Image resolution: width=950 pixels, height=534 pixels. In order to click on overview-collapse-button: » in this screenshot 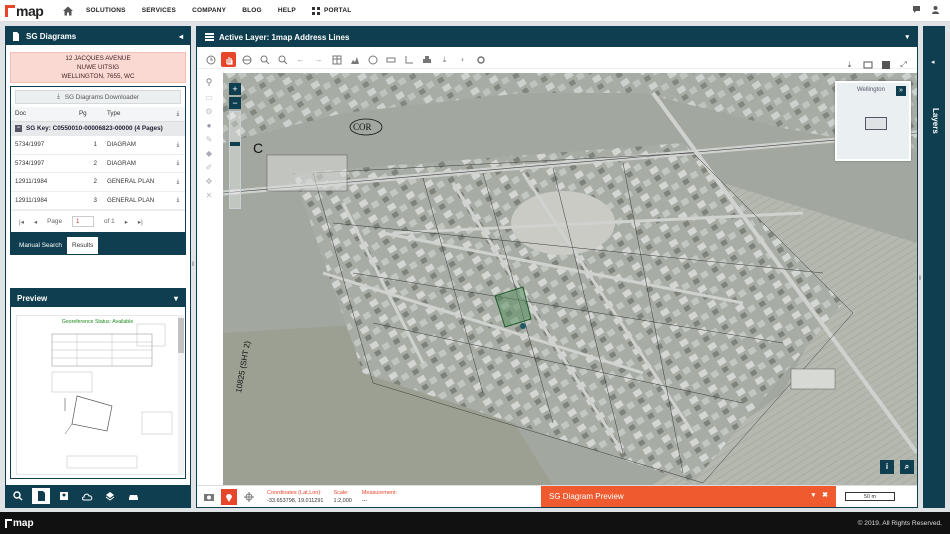, I will do `click(901, 91)`.